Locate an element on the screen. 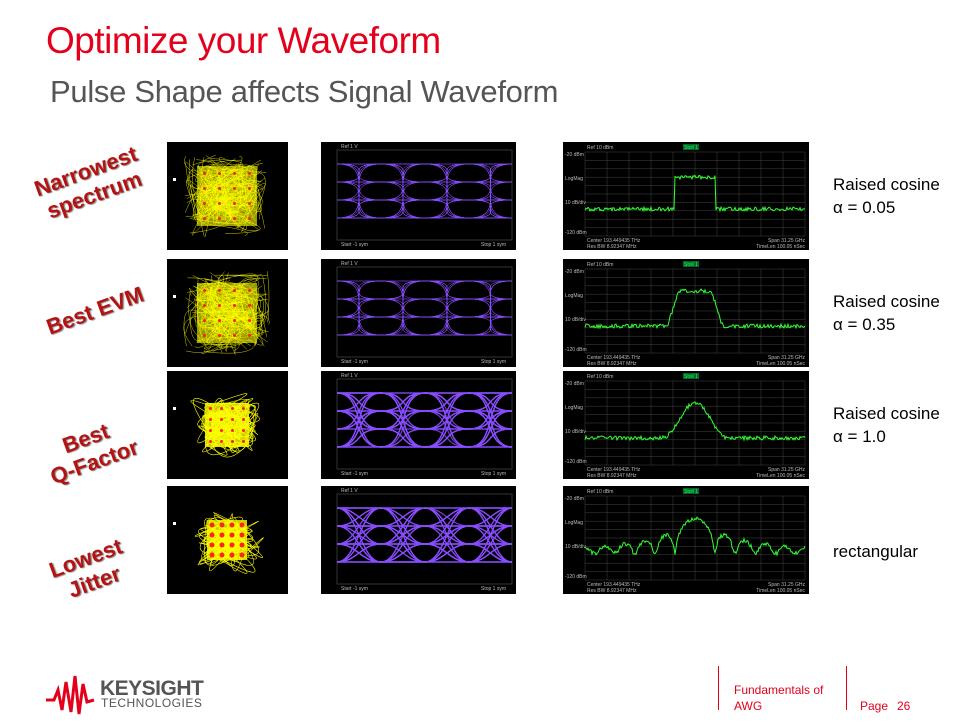  row-label-line: Best EVM is located at coordinates (95, 310).